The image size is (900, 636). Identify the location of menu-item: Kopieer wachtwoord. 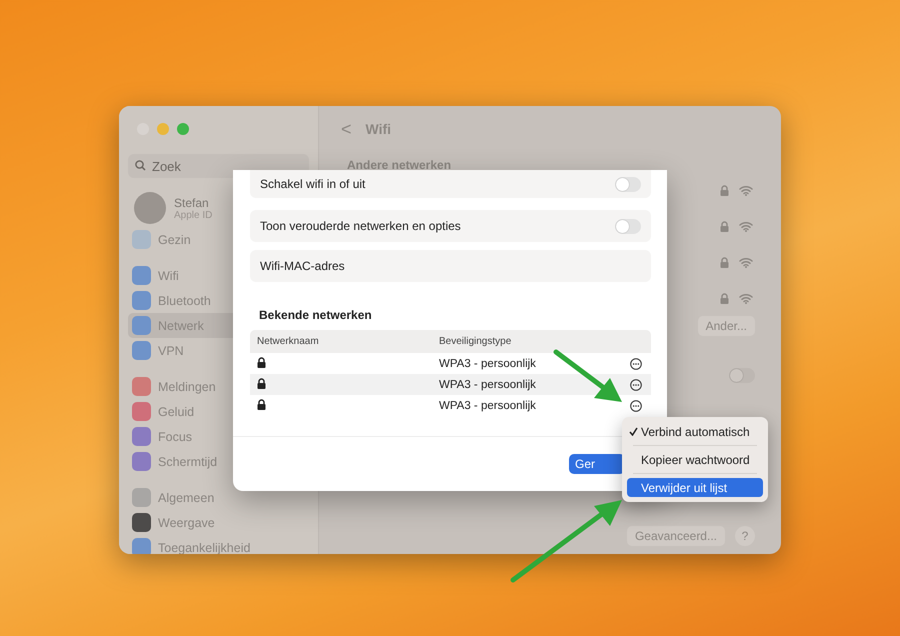
(695, 459).